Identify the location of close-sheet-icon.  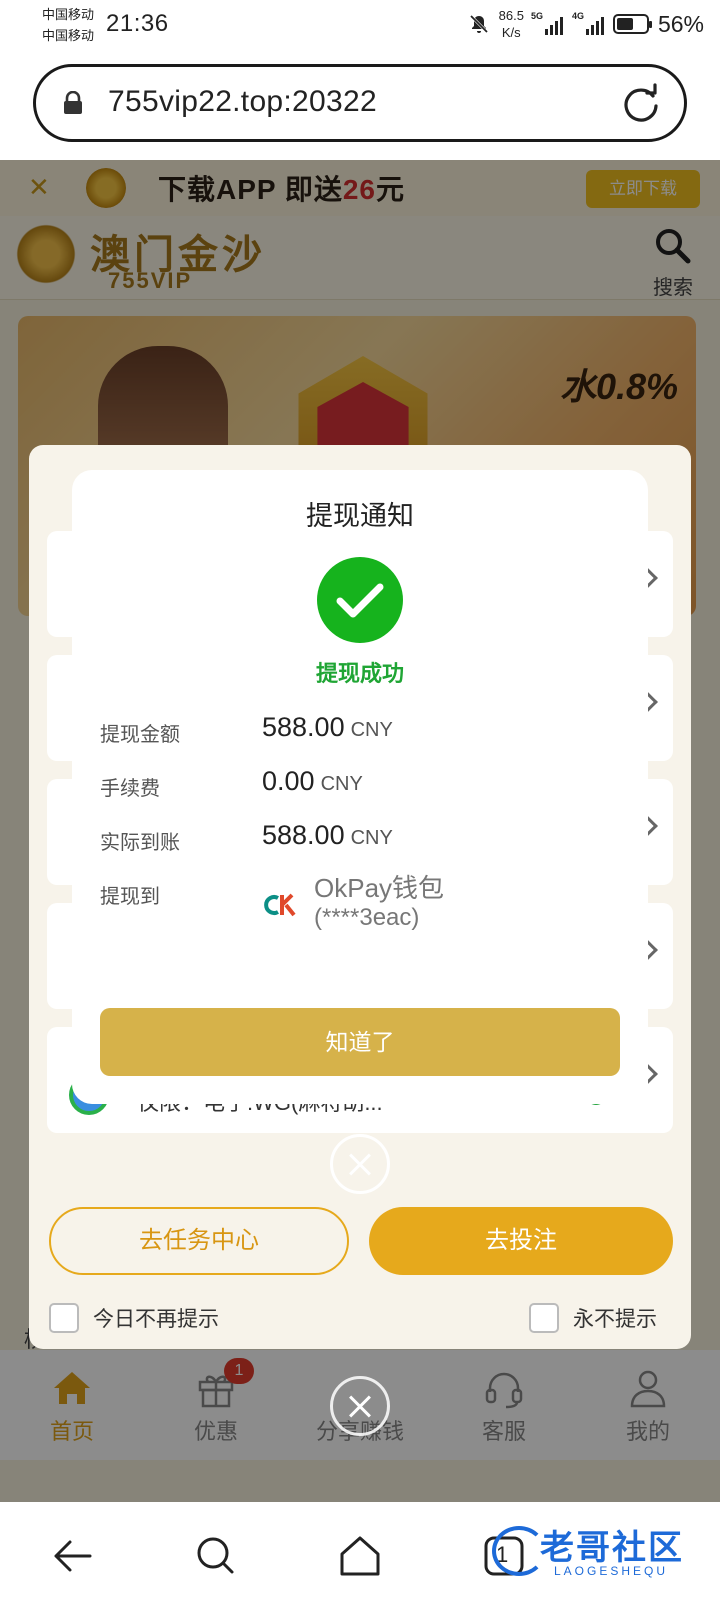
(360, 1406).